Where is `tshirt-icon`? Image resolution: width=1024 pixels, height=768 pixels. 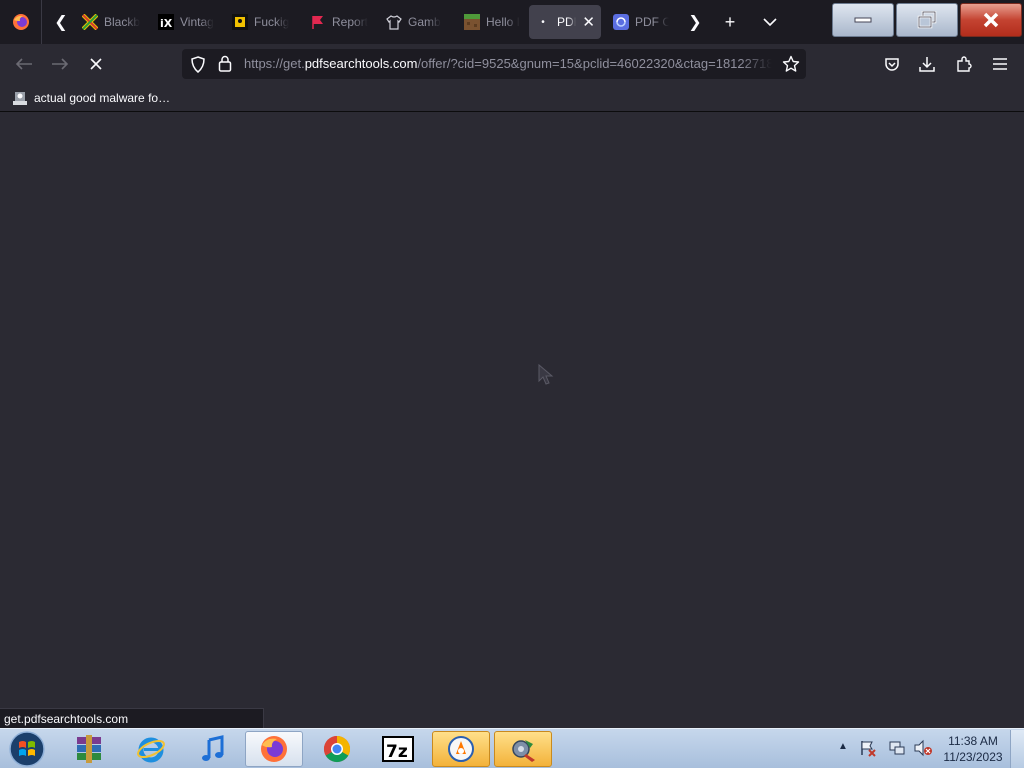 tshirt-icon is located at coordinates (394, 22).